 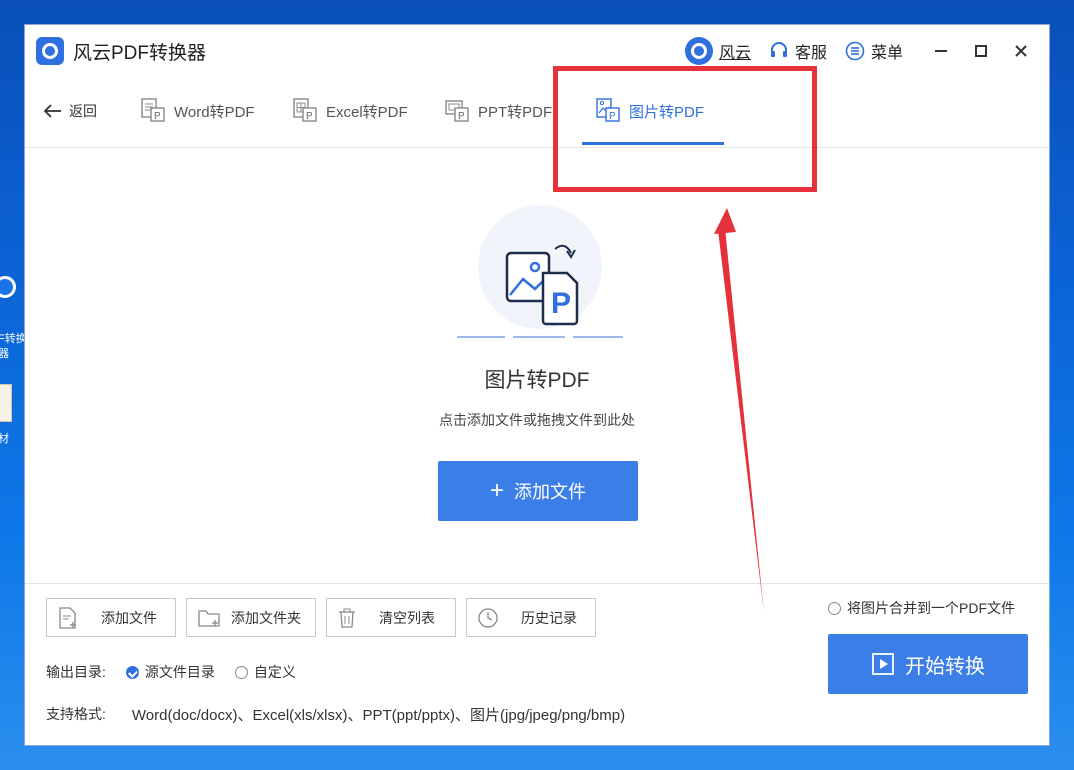 What do you see at coordinates (305, 110) in the screenshot?
I see `excel-doc-icon: P` at bounding box center [305, 110].